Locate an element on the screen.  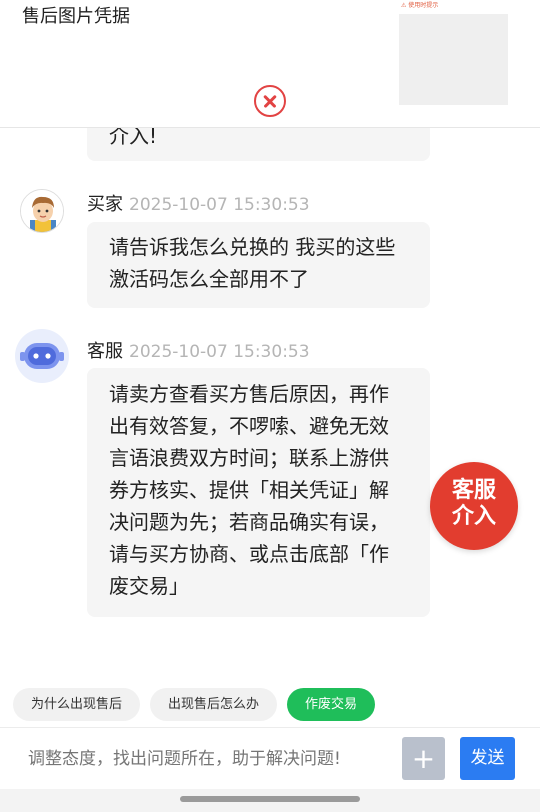
thumbnail-tag: ⚠ 使用时提示 is located at coordinates (420, 5).